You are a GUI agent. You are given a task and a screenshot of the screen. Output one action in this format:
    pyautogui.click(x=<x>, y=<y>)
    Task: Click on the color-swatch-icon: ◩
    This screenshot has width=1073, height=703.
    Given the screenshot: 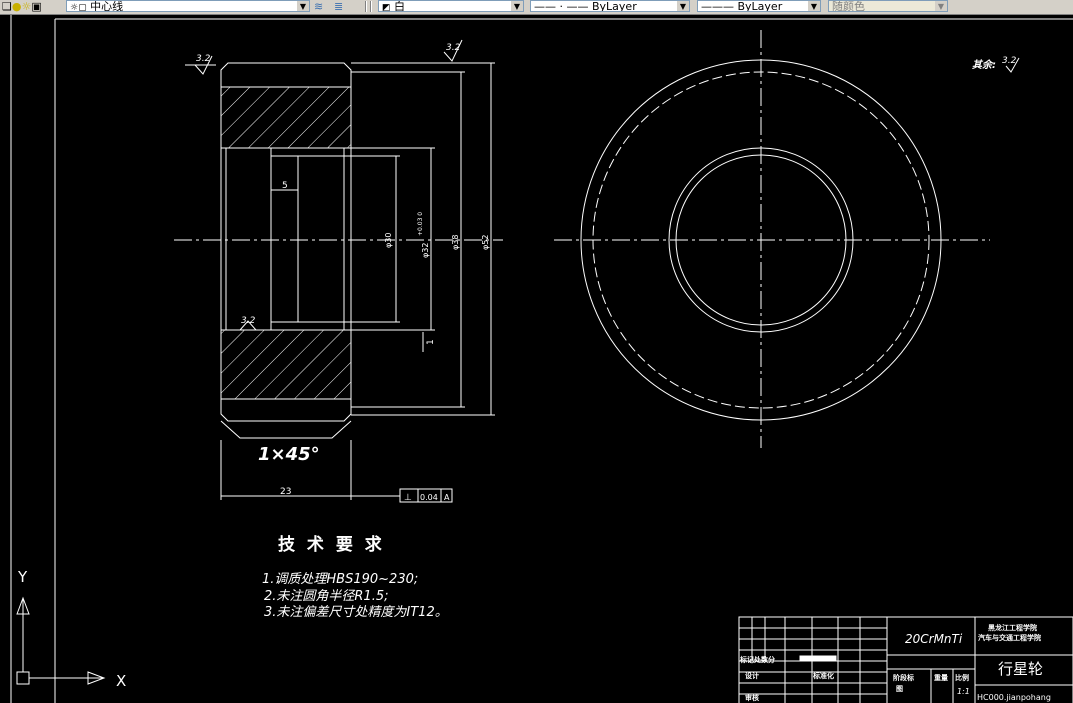 What is the action you would take?
    pyautogui.click(x=386, y=7)
    